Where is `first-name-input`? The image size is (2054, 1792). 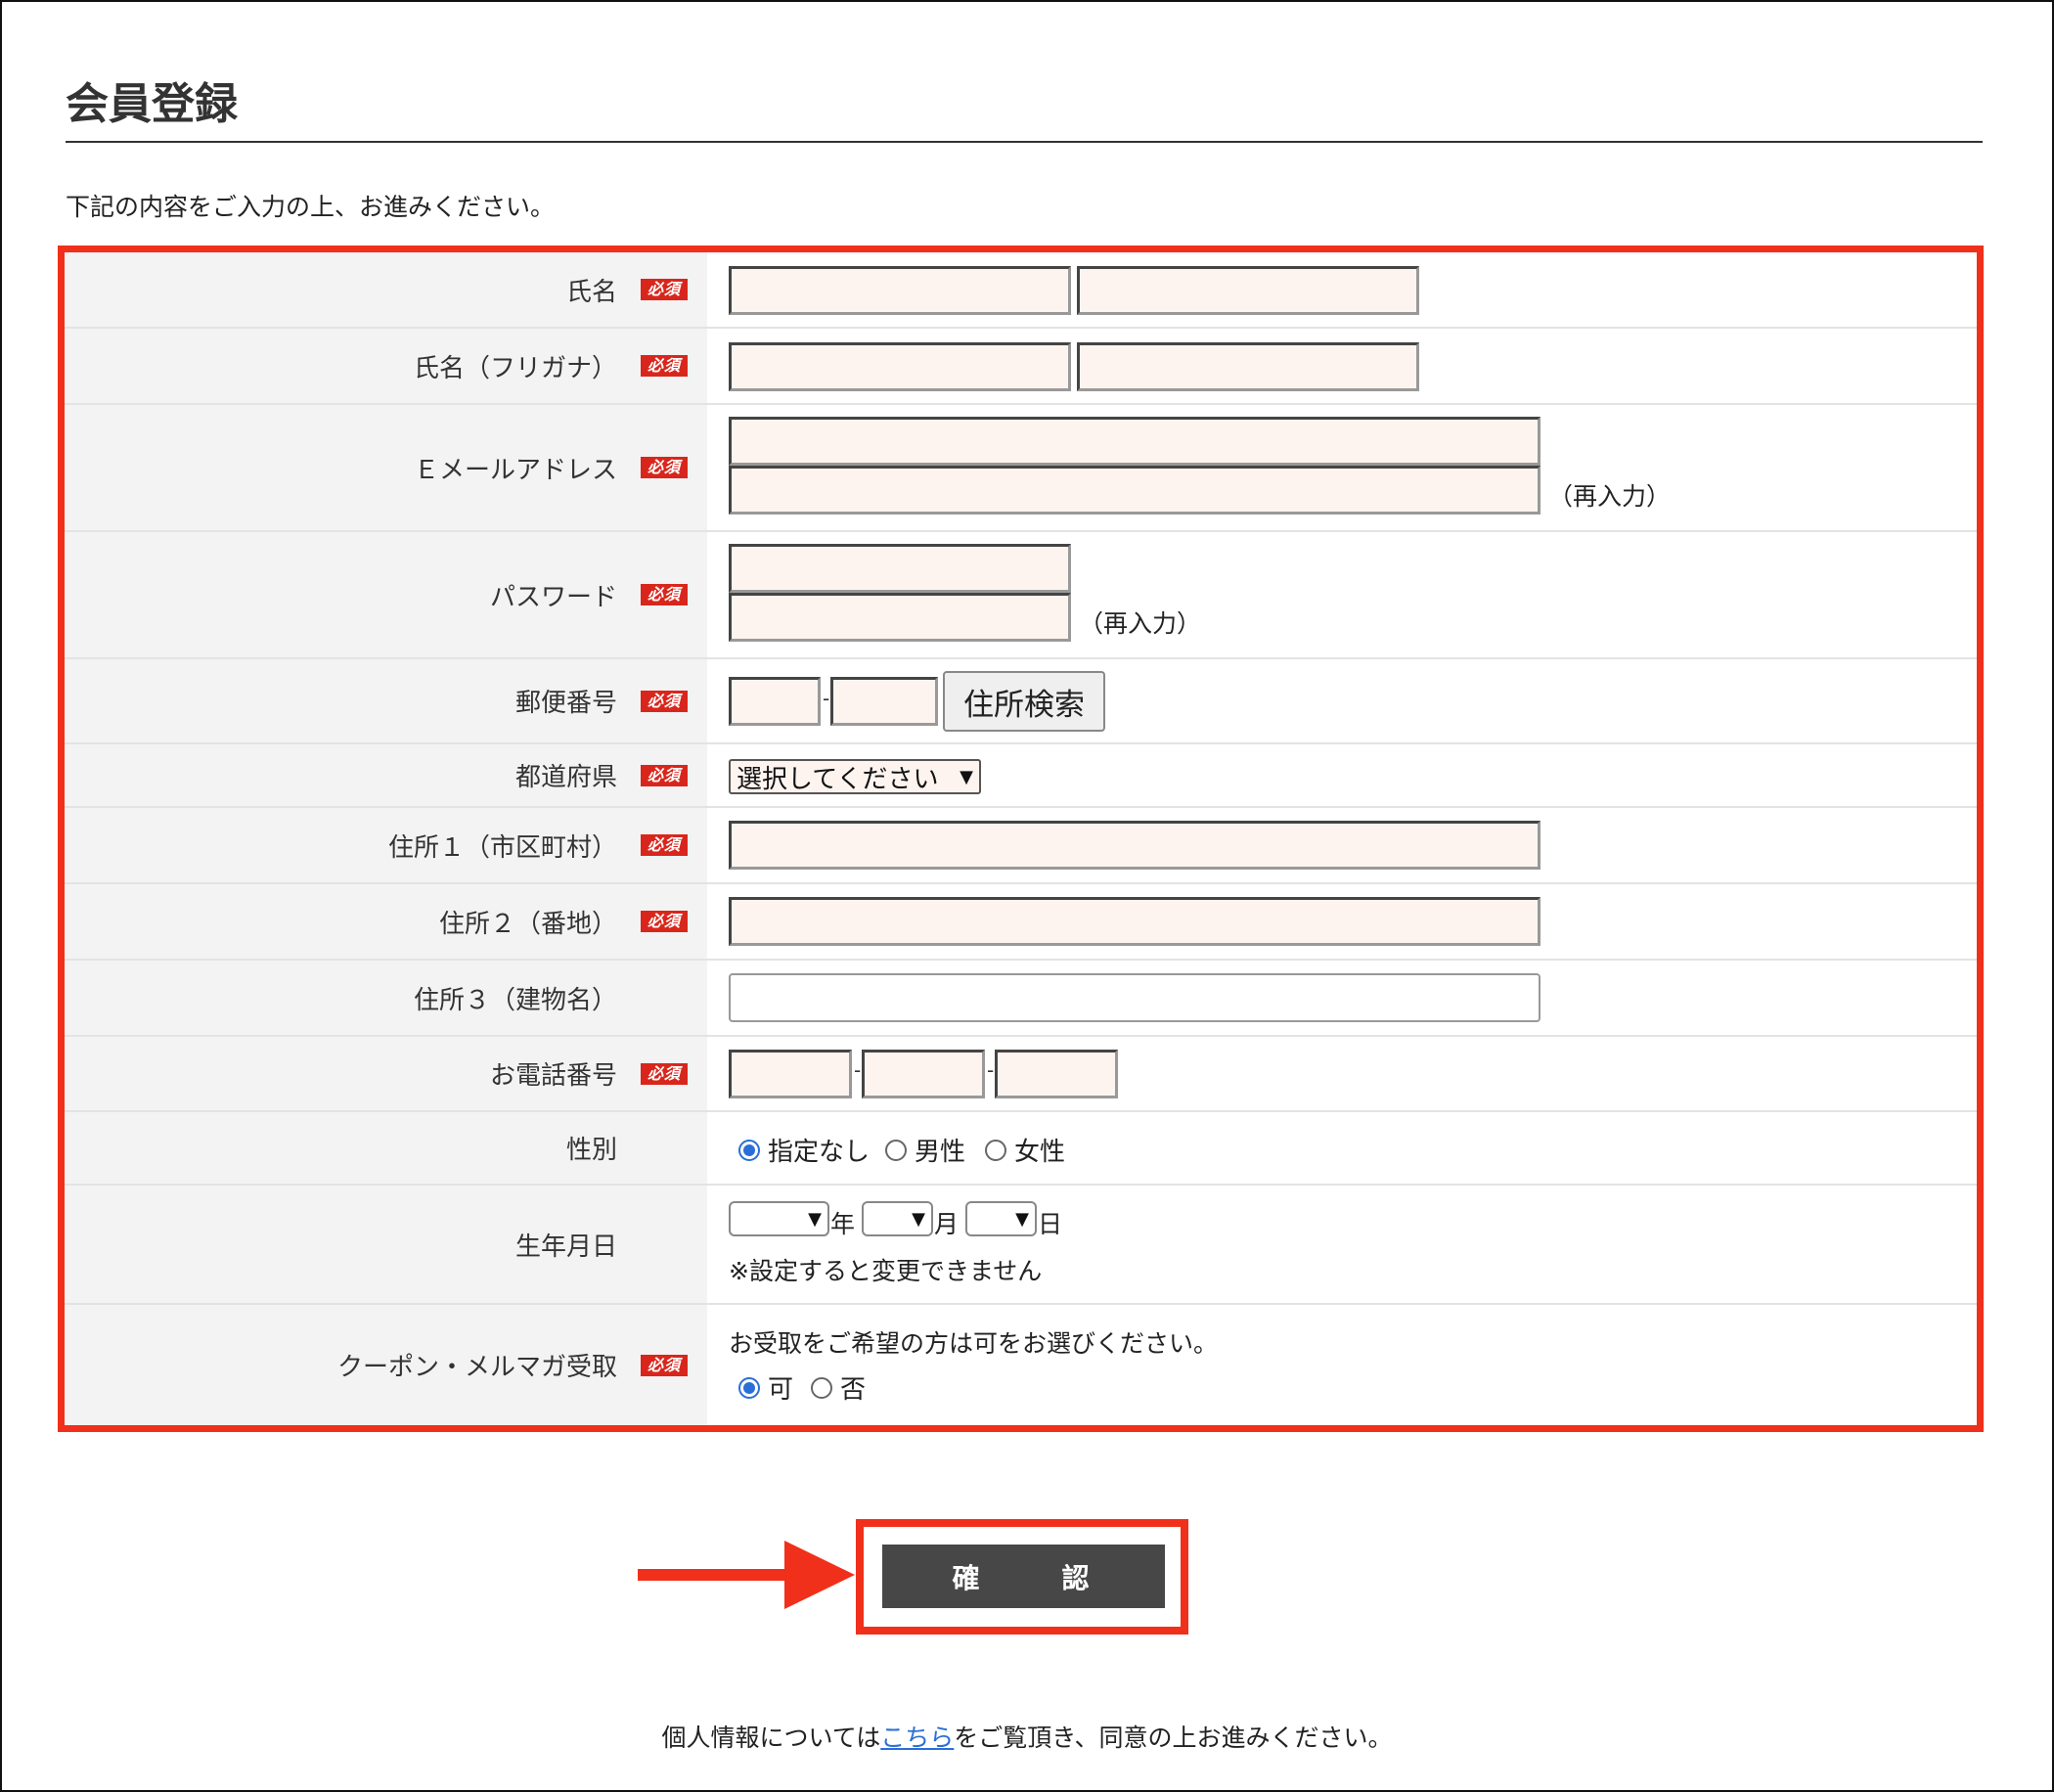 first-name-input is located at coordinates (1248, 290).